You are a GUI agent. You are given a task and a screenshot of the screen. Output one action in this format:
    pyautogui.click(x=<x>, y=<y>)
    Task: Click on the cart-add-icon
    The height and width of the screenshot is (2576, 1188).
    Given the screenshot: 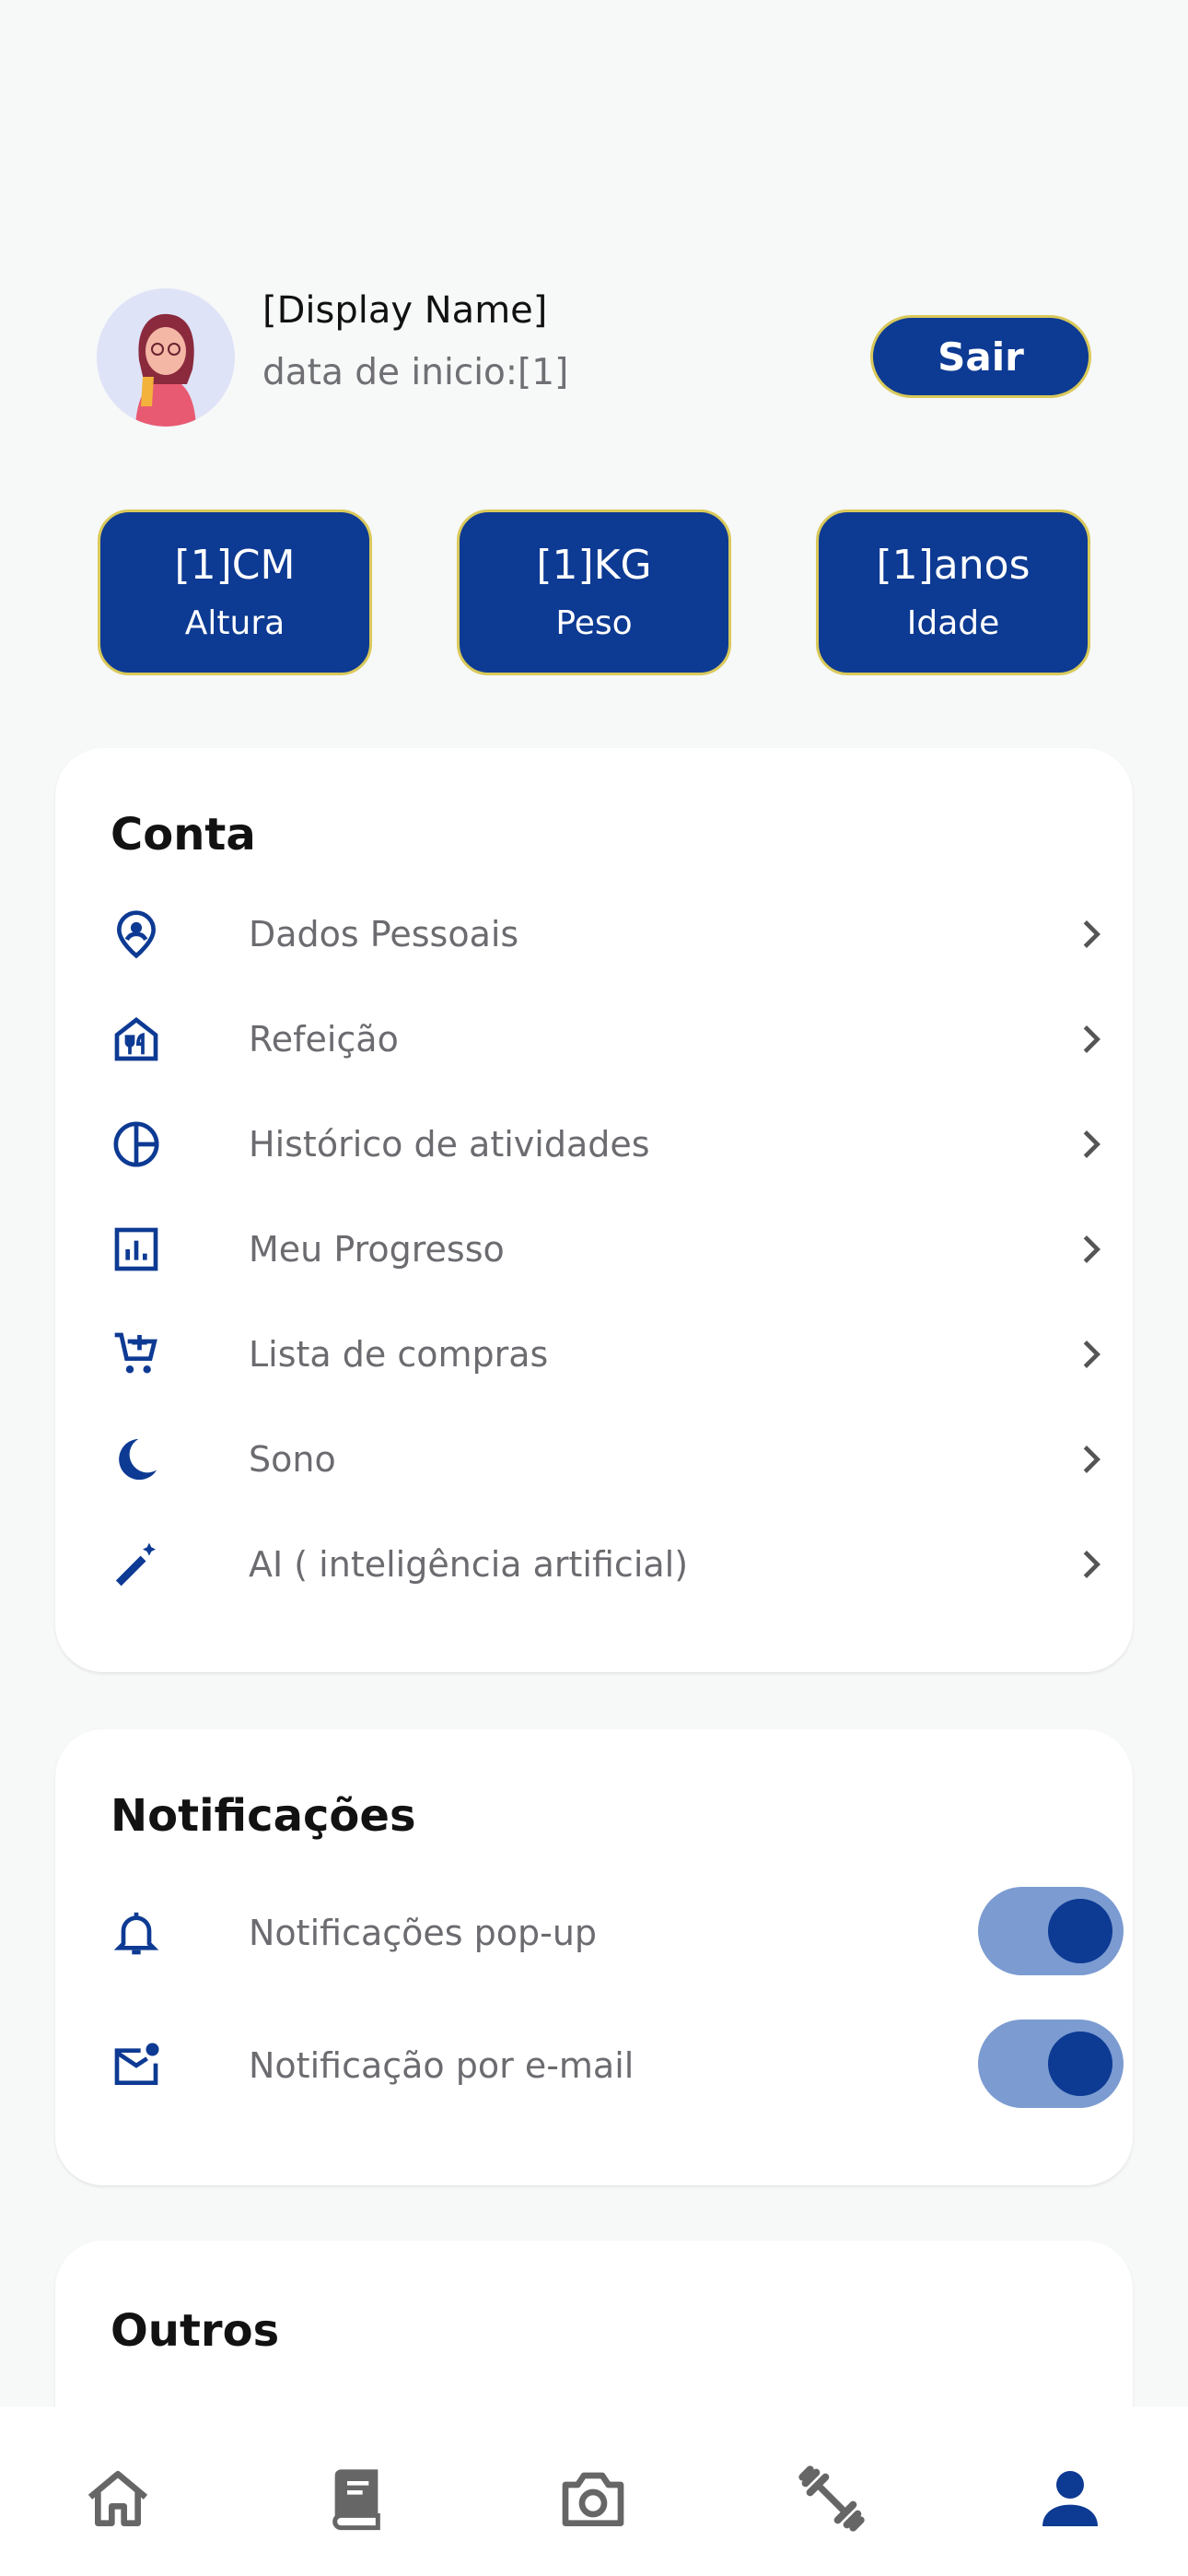 What is the action you would take?
    pyautogui.click(x=135, y=1353)
    